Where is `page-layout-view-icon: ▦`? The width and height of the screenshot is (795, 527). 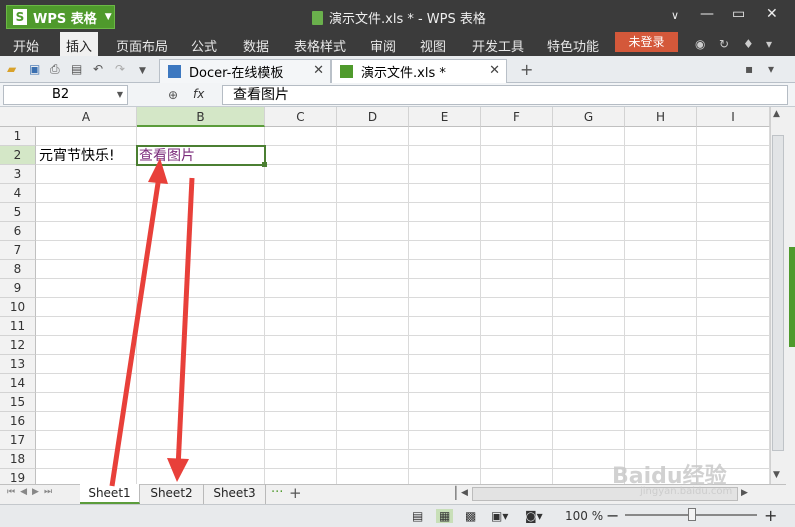 page-layout-view-icon: ▦ is located at coordinates (445, 516).